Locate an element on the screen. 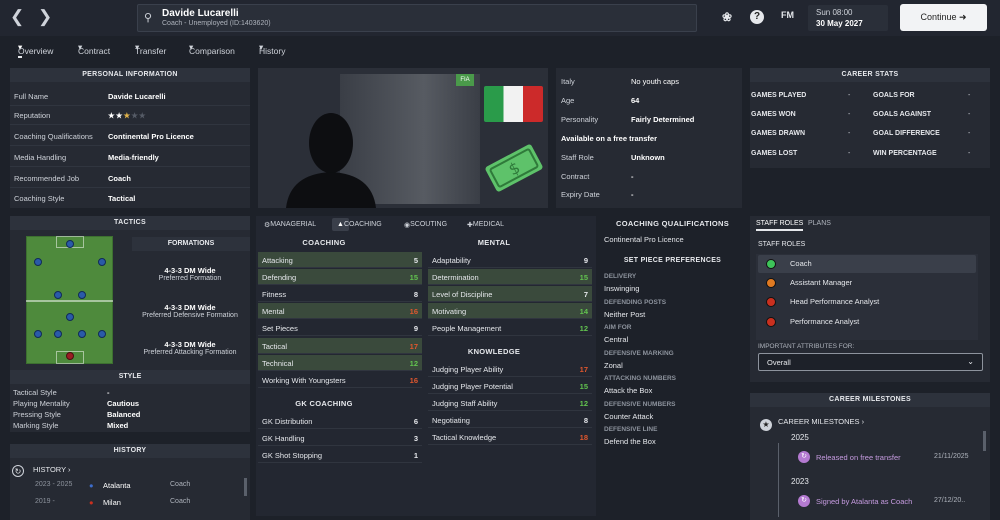 The height and width of the screenshot is (520, 1000). staff-role-item: Assistant Manager is located at coordinates (867, 283).